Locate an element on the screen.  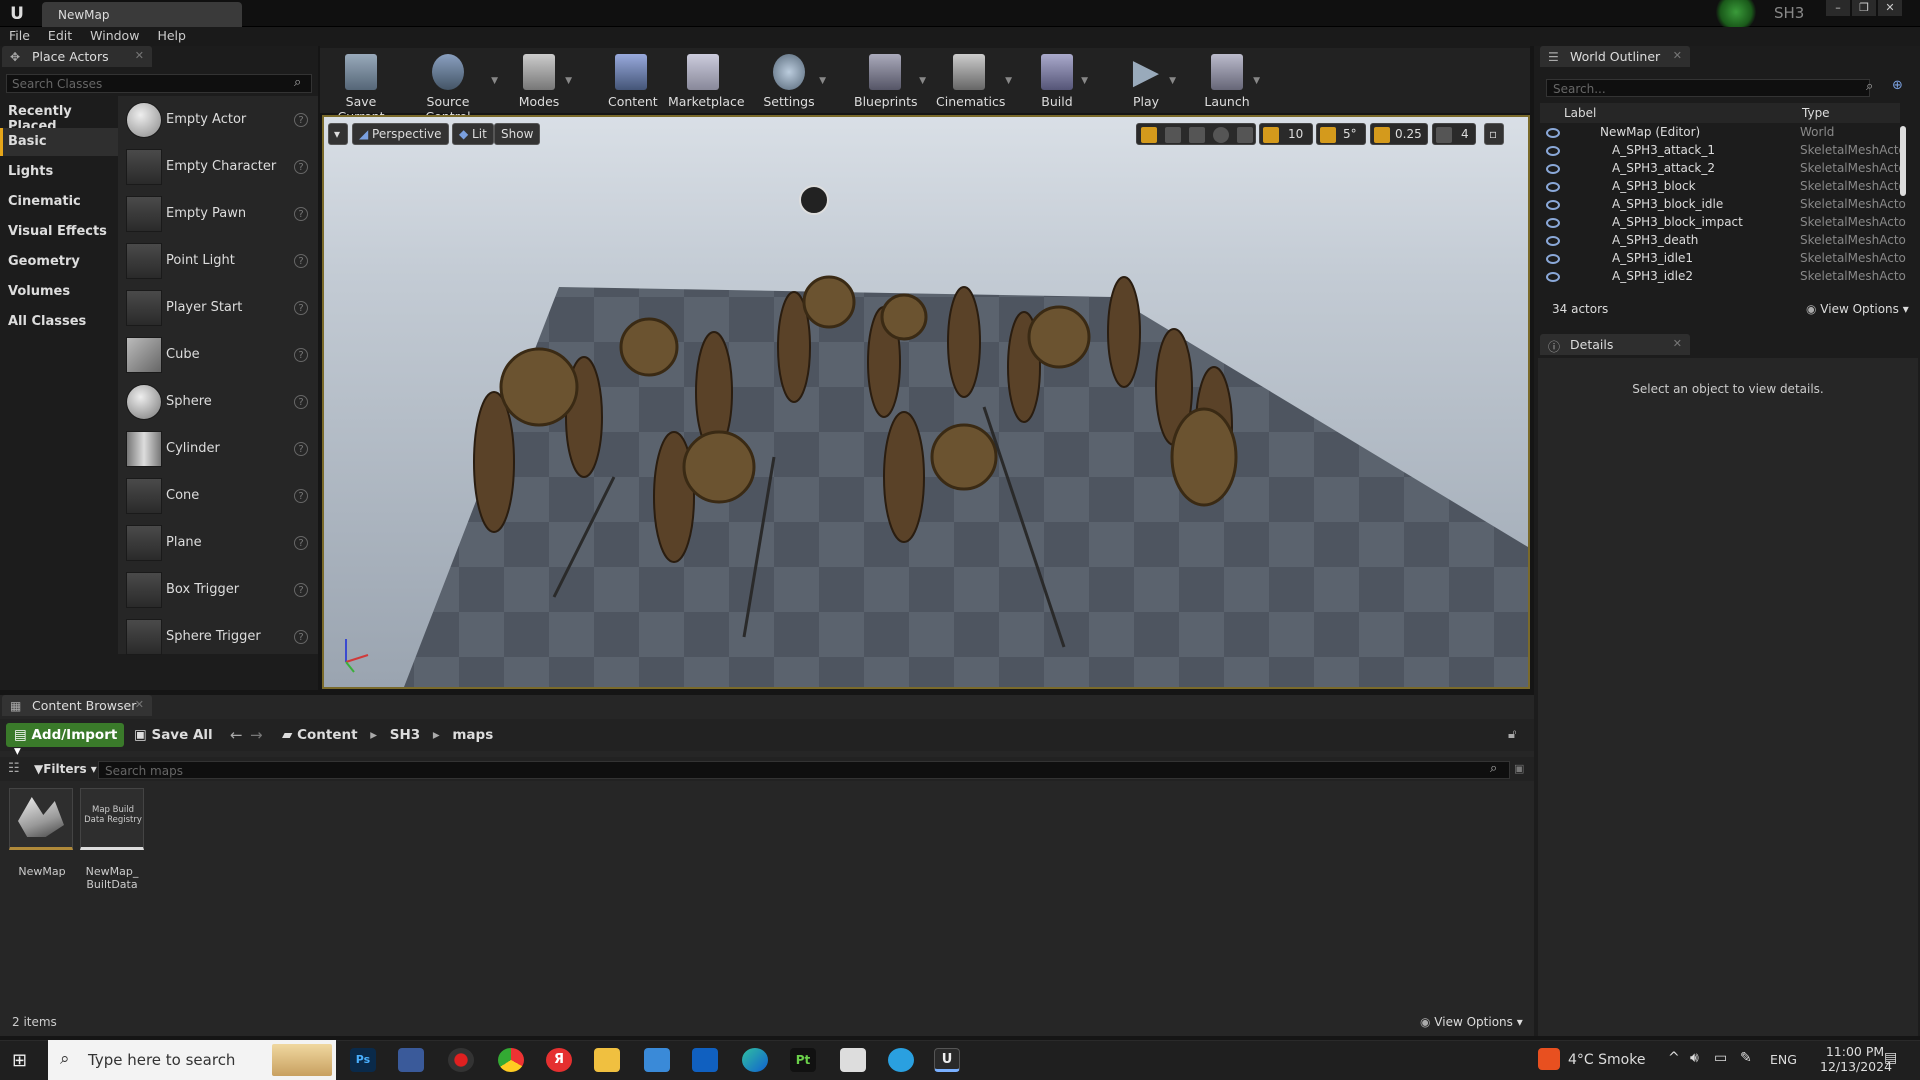
windows-start-icon: ⊞ is located at coordinates (19, 1060).